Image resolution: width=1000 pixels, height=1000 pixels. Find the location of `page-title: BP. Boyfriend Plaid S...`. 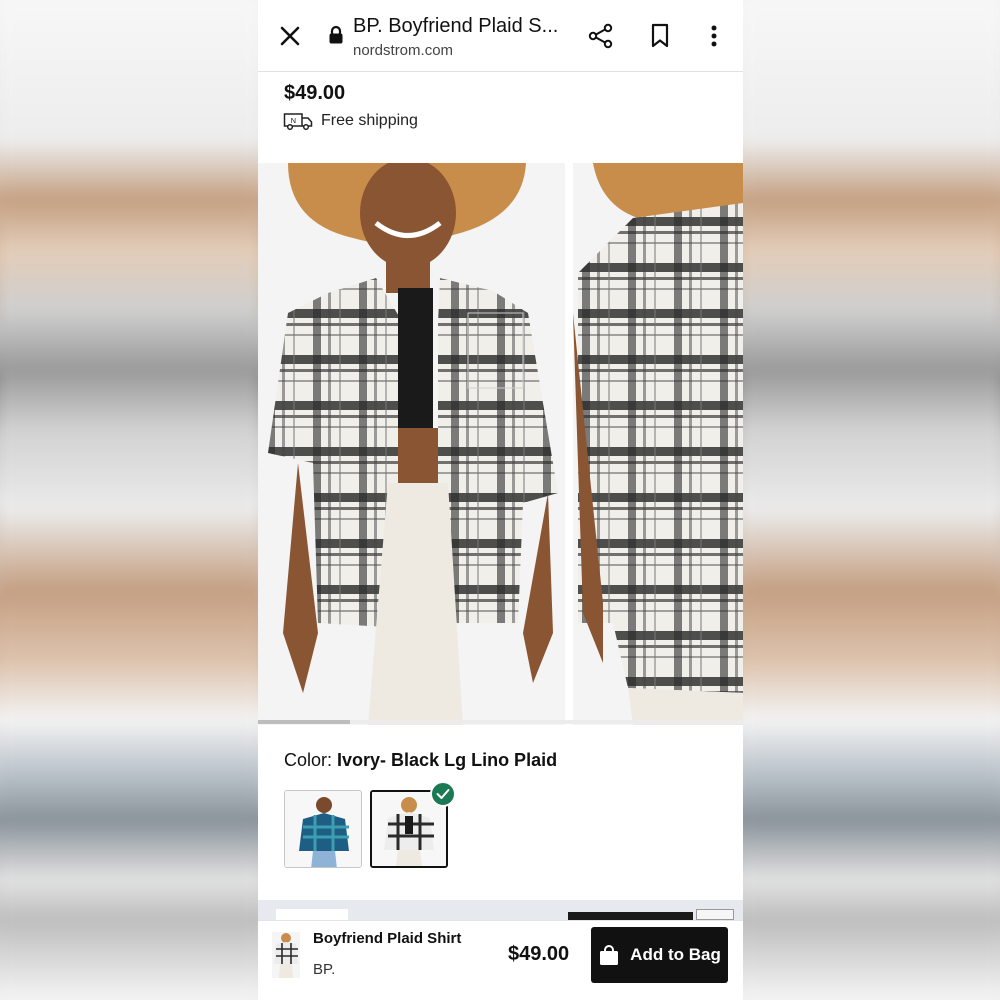

page-title: BP. Boyfriend Plaid S... is located at coordinates (455, 26).